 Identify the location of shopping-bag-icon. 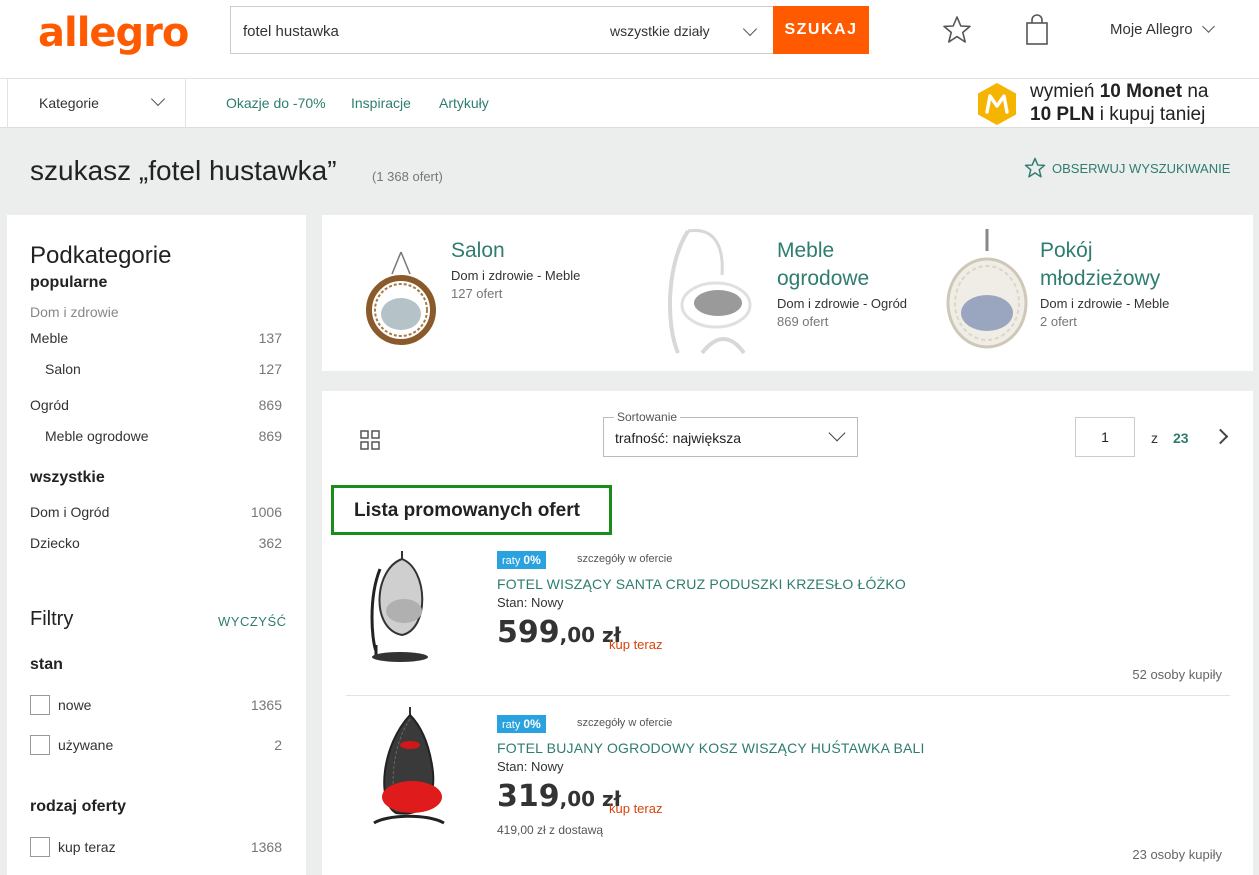
(1037, 30).